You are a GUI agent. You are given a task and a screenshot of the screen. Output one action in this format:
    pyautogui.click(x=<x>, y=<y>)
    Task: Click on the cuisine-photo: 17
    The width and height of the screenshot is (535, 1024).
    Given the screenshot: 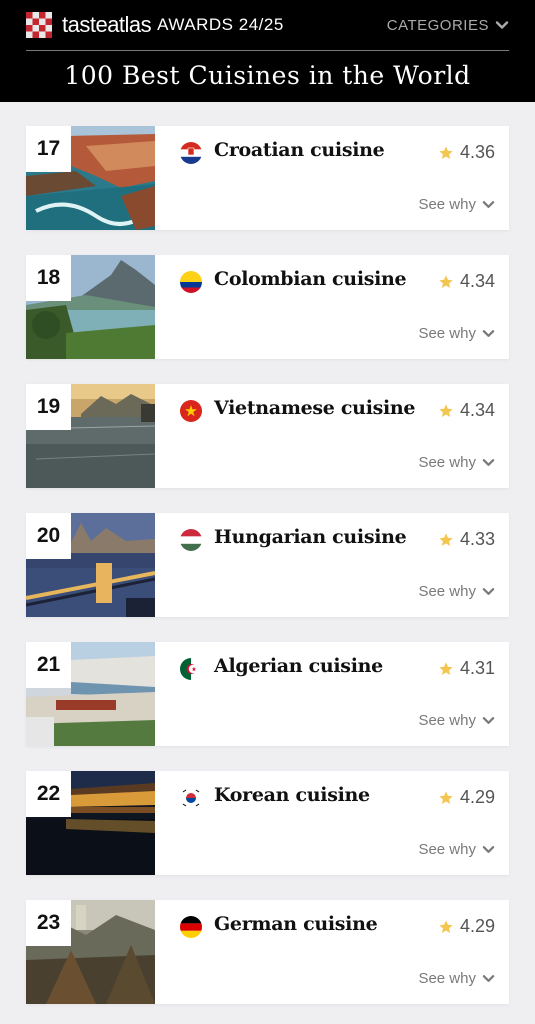 What is the action you would take?
    pyautogui.click(x=90, y=178)
    